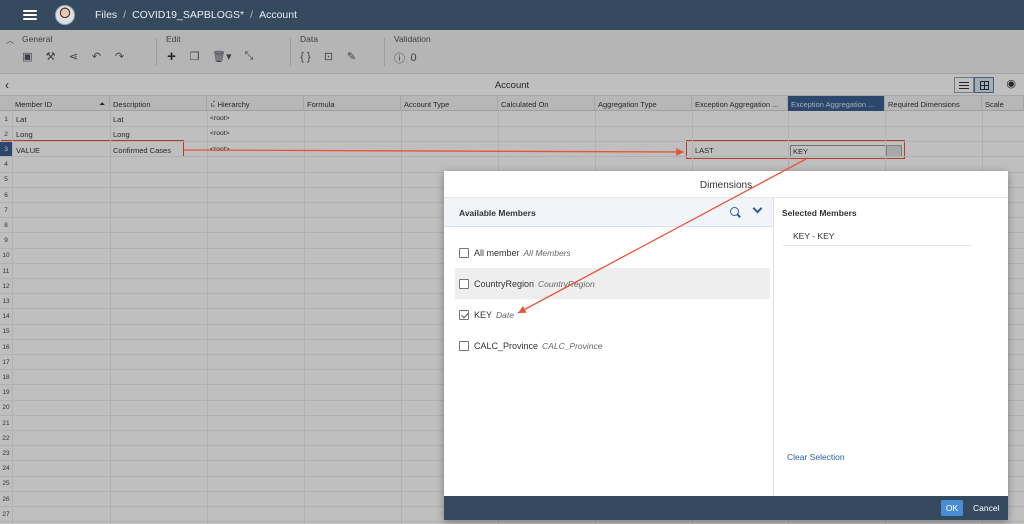  What do you see at coordinates (612, 283) in the screenshot?
I see `member-item-countryregion: CountryRegion CountryRegion` at bounding box center [612, 283].